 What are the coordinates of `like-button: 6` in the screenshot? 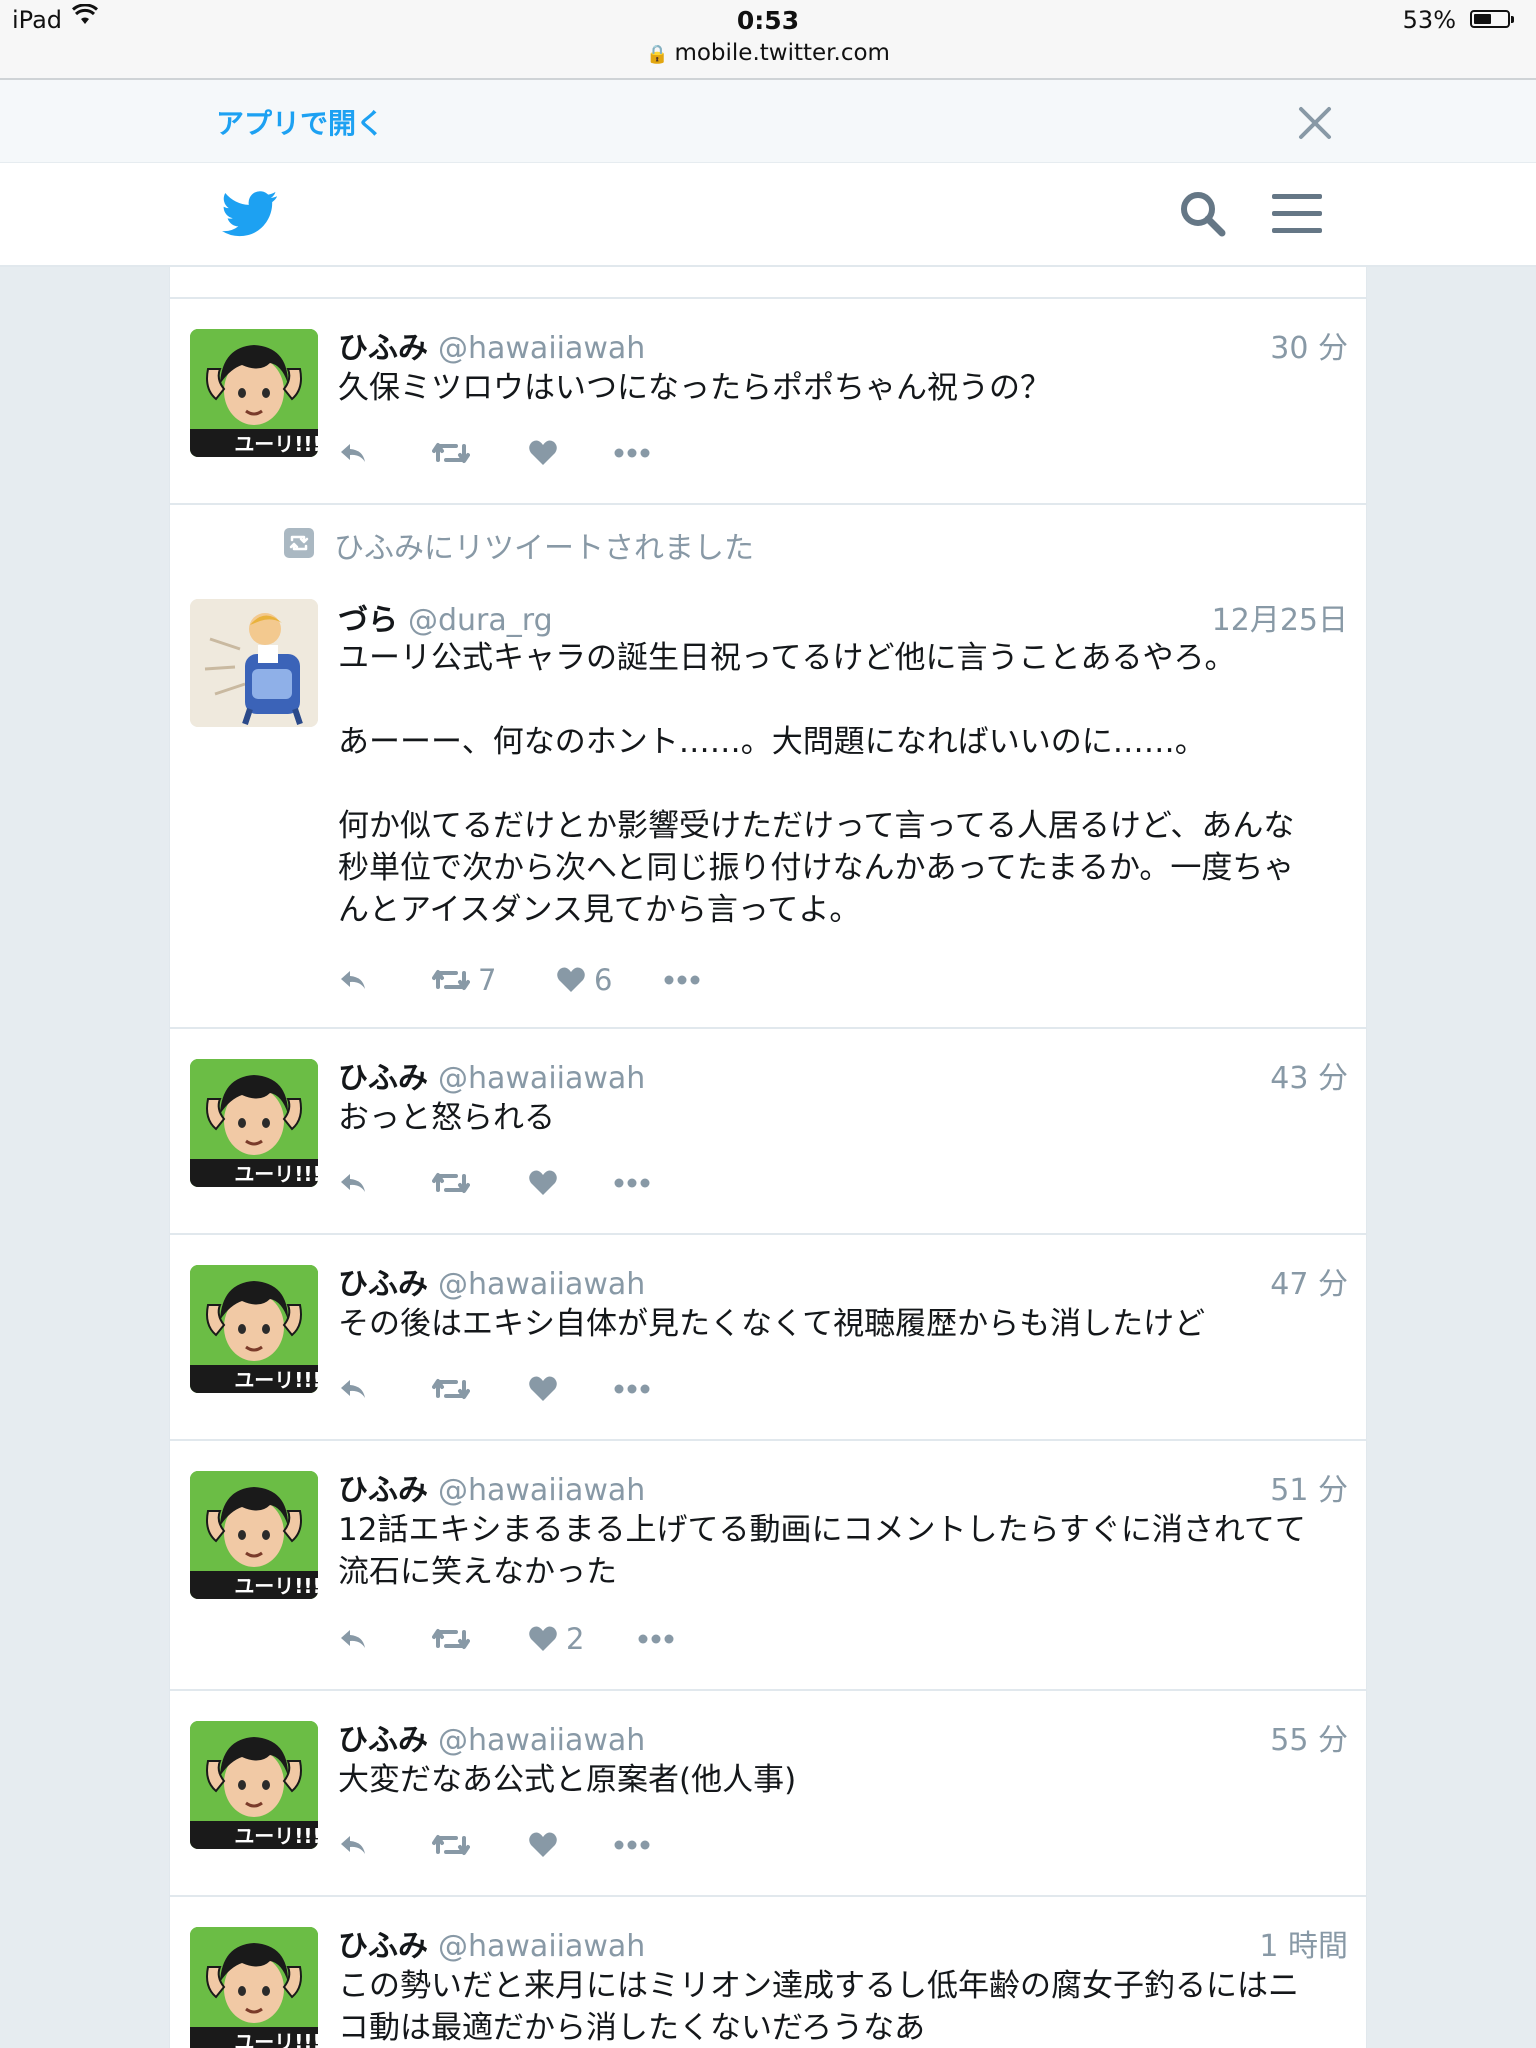 It's located at (584, 980).